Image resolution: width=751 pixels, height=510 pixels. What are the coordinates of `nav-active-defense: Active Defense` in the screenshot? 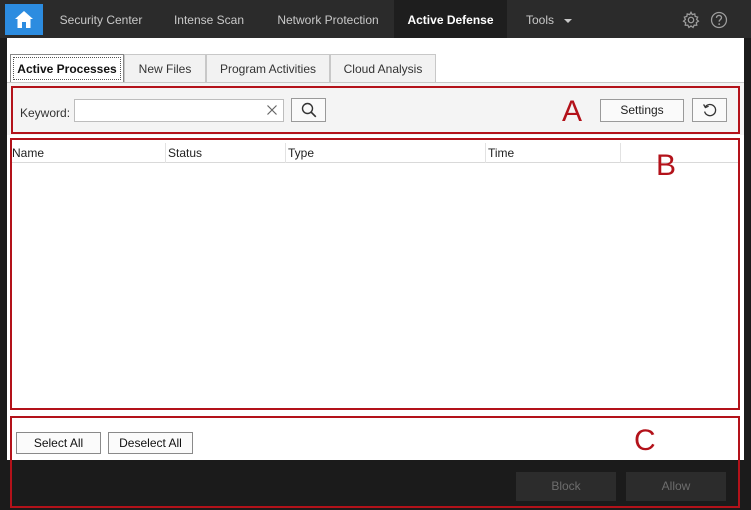 It's located at (450, 19).